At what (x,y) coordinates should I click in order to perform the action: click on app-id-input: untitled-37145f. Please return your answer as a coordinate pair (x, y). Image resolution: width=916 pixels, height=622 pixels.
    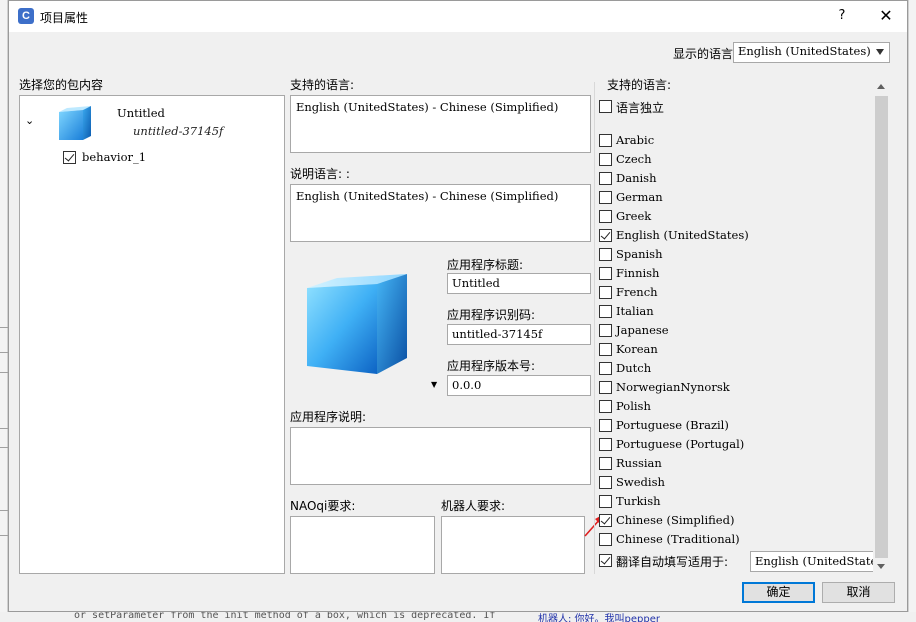
    Looking at the image, I should click on (519, 334).